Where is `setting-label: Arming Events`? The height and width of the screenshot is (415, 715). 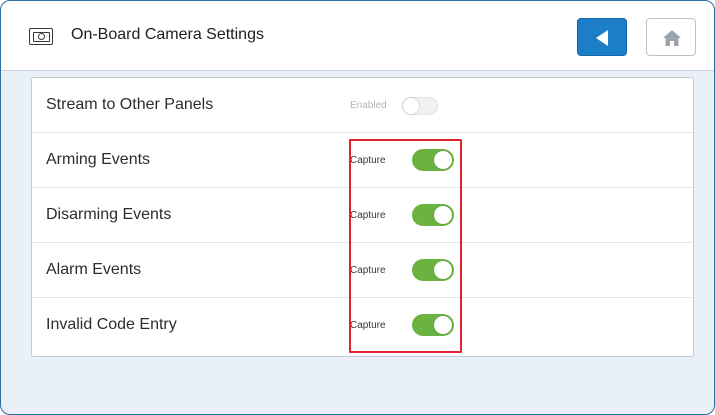 setting-label: Arming Events is located at coordinates (98, 159).